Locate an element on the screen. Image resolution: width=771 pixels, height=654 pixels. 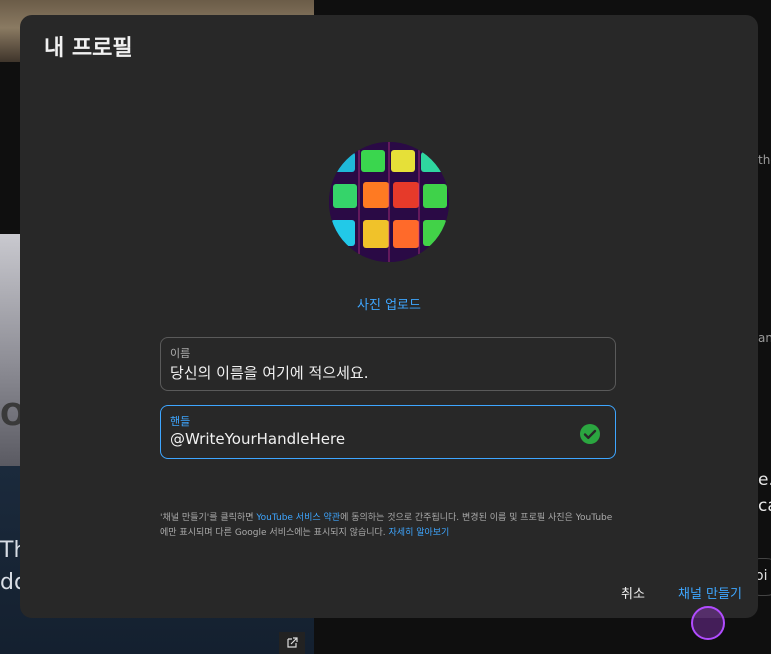
side-text-fragment: ca is located at coordinates (764, 506).